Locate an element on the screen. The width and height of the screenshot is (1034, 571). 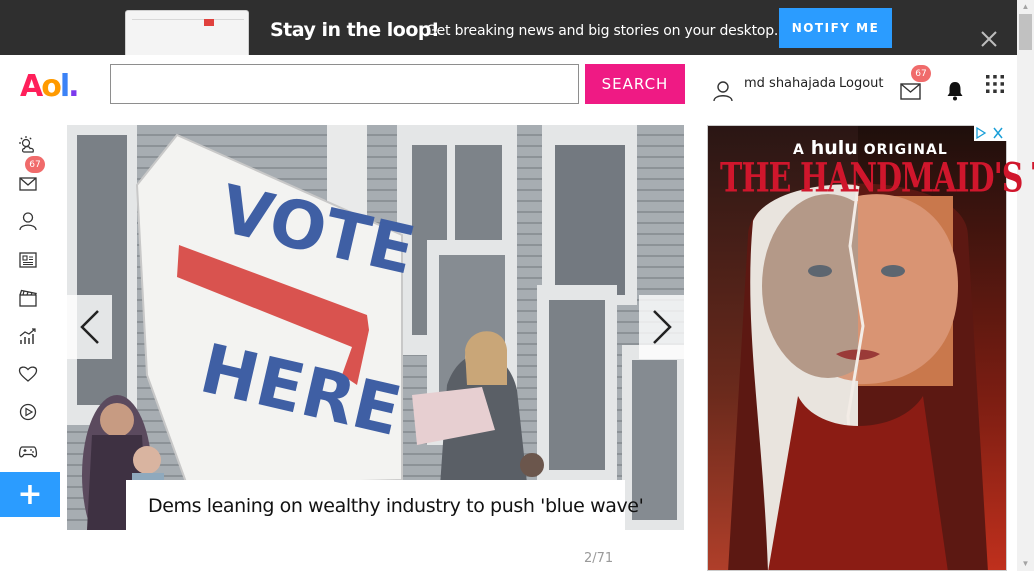
search-button: SEARCH is located at coordinates (635, 84).